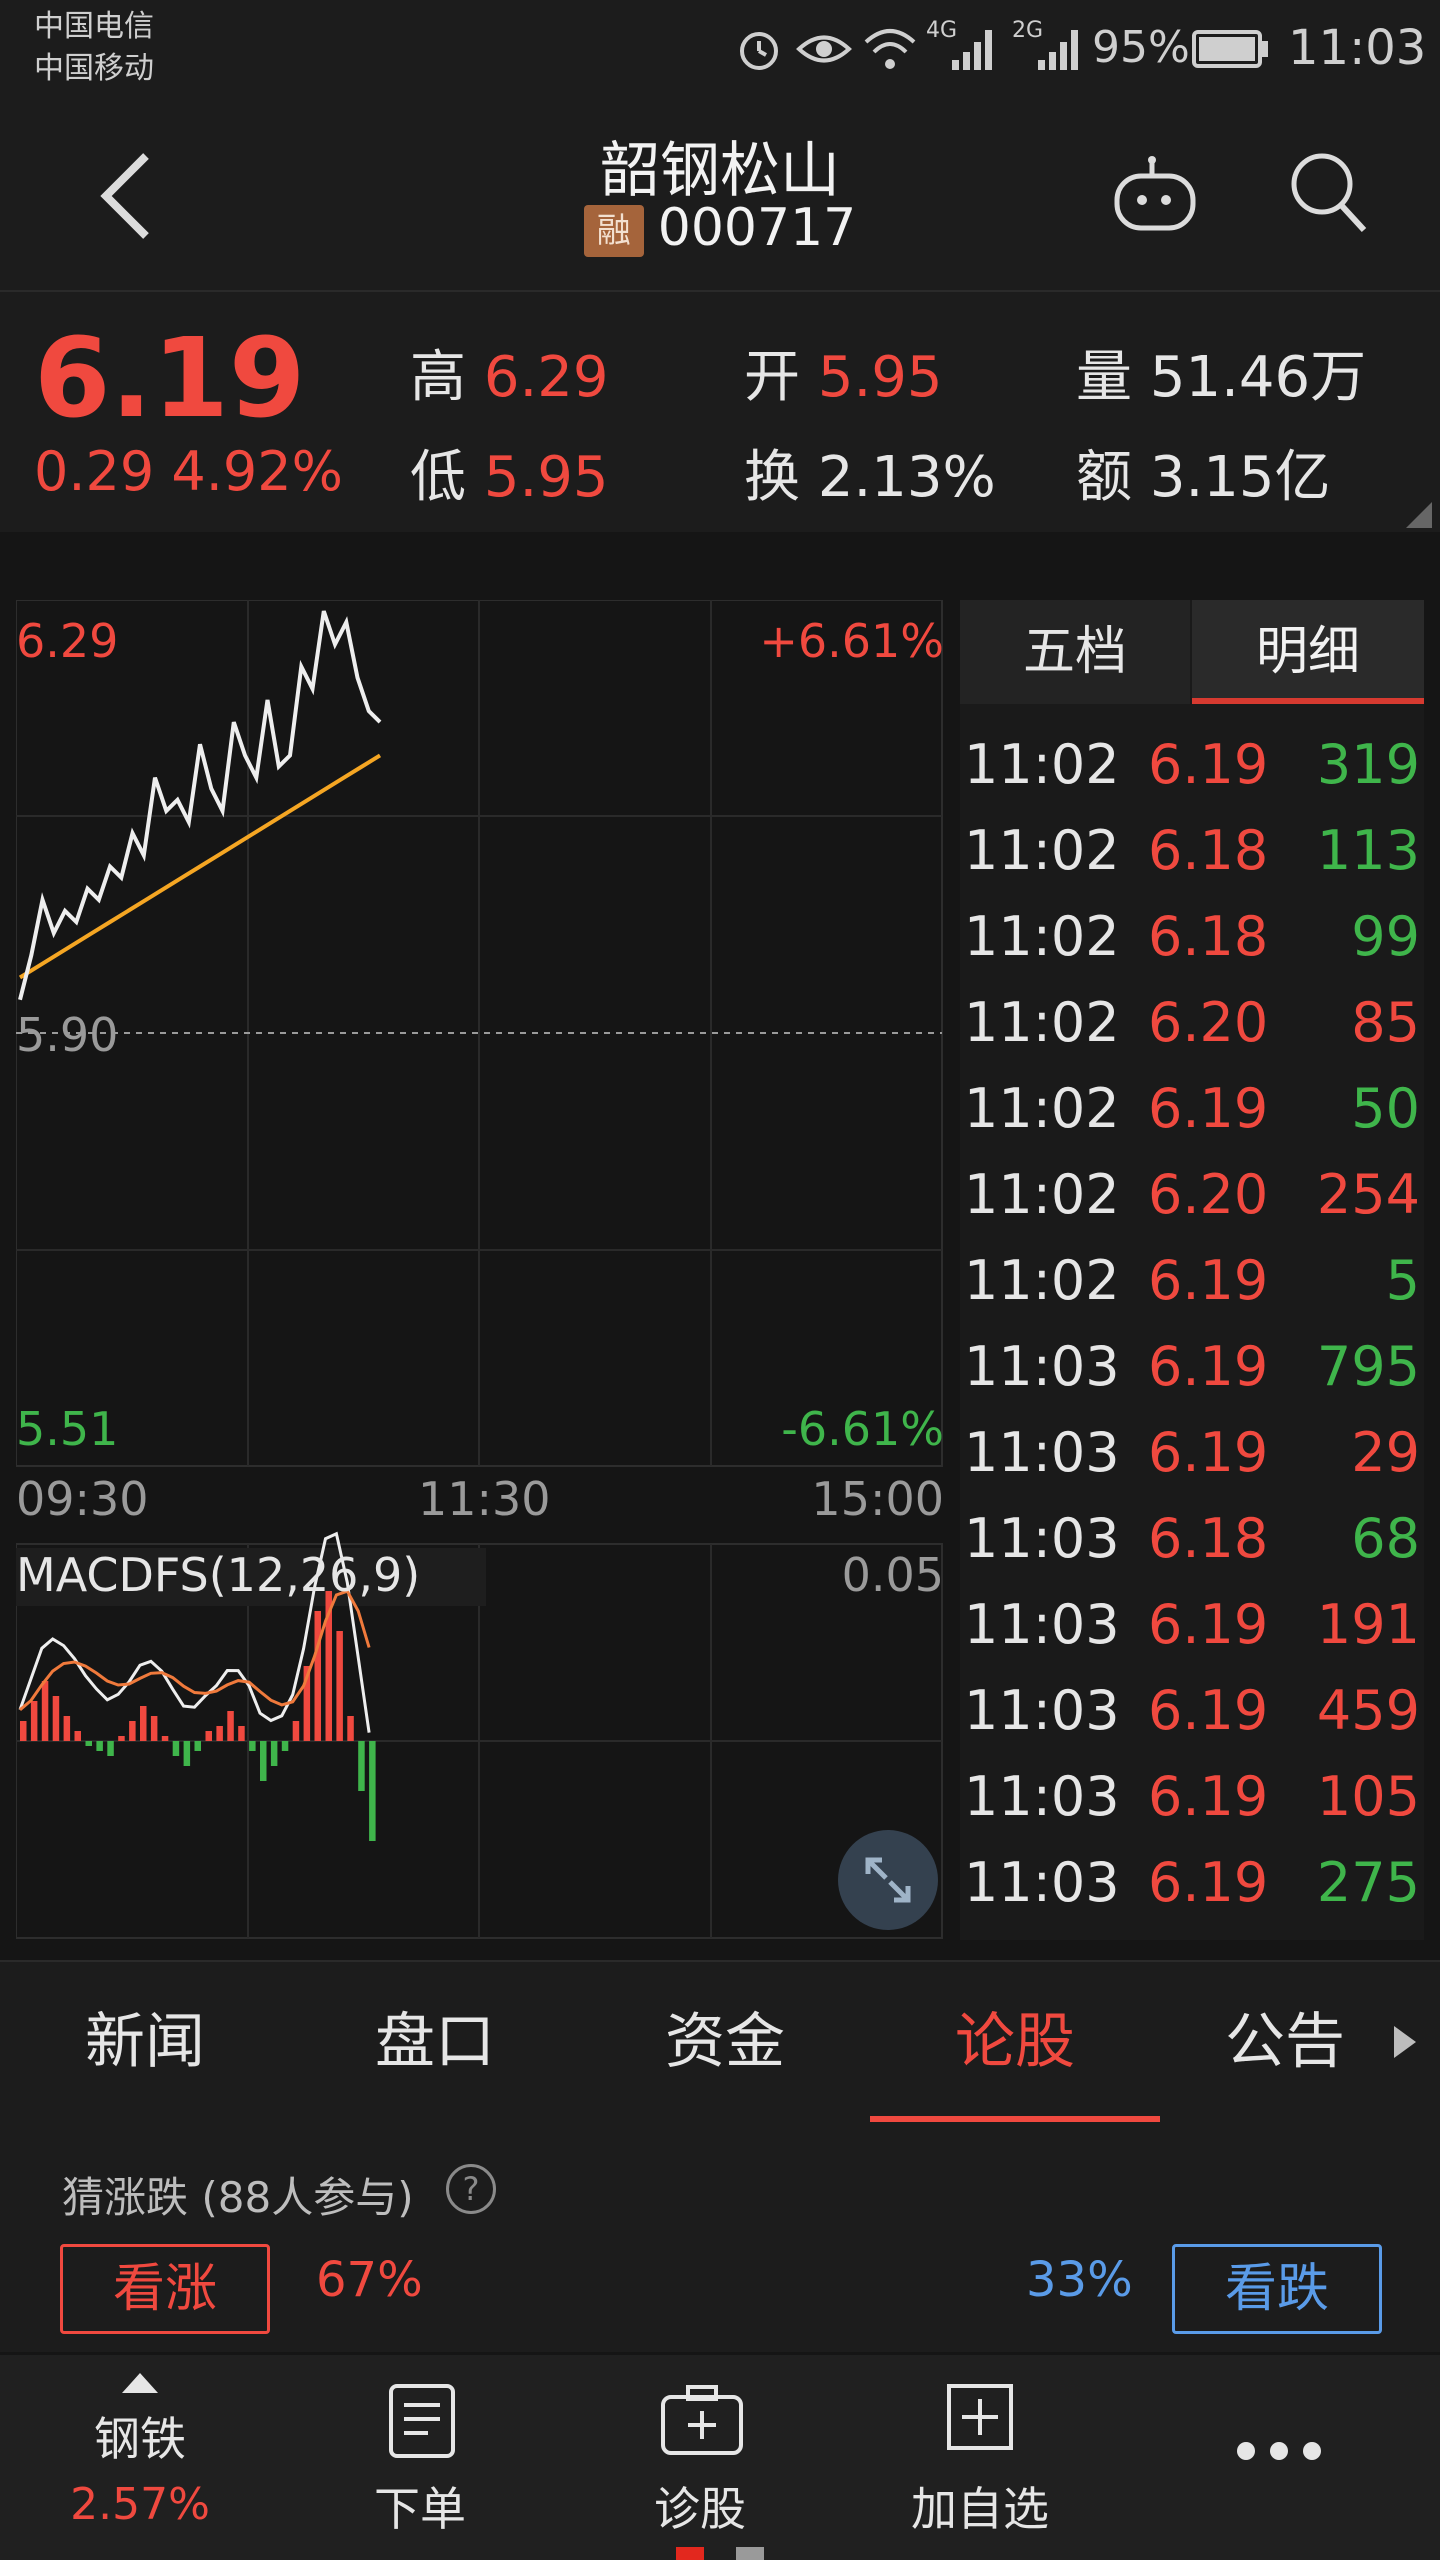 The image size is (1440, 2560). Describe the element at coordinates (1308, 652) in the screenshot. I see `tab-trade-detail: 明细` at that location.